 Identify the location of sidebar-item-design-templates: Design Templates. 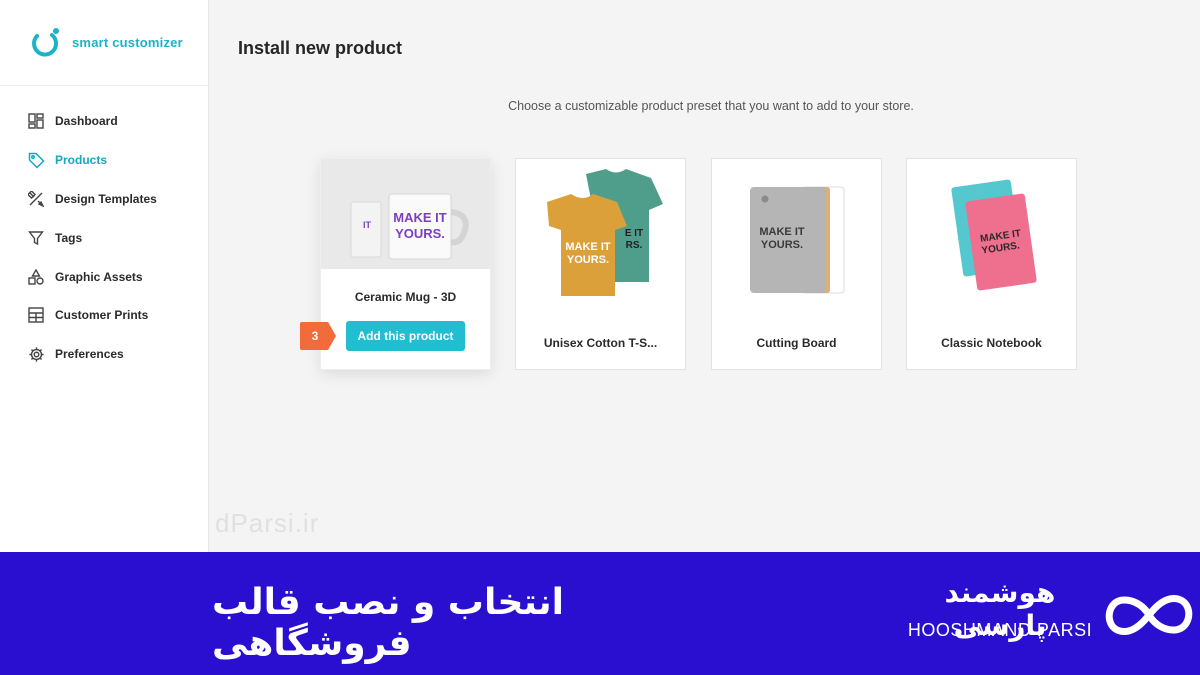
(104, 199).